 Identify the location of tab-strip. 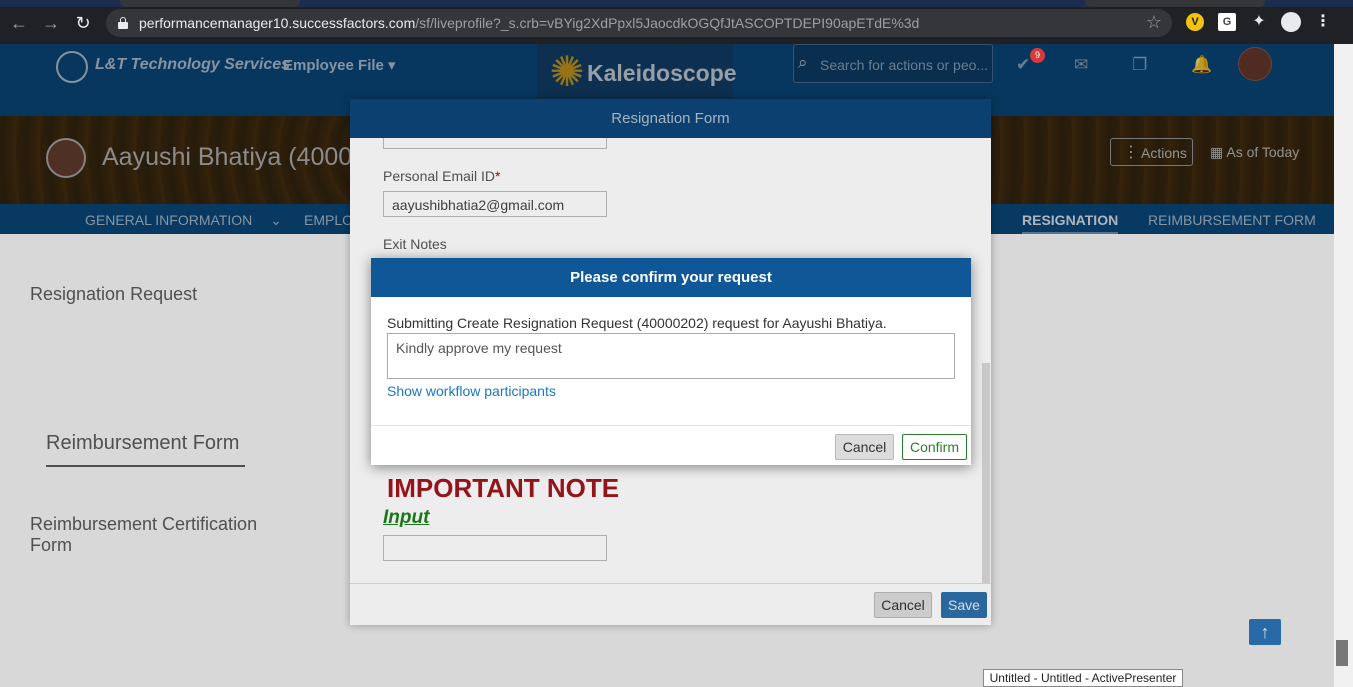
(676, 3).